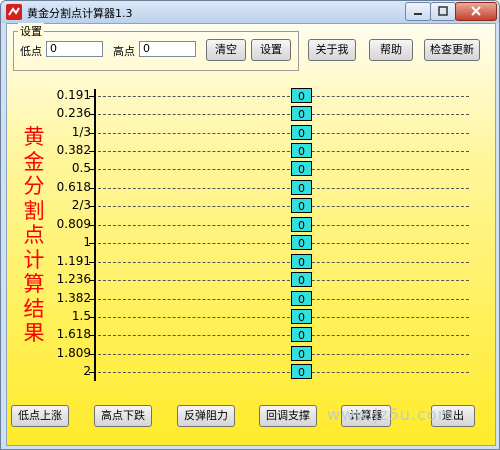 Image resolution: width=500 pixels, height=450 pixels. What do you see at coordinates (73, 95) in the screenshot?
I see `ratio-label: 0.191` at bounding box center [73, 95].